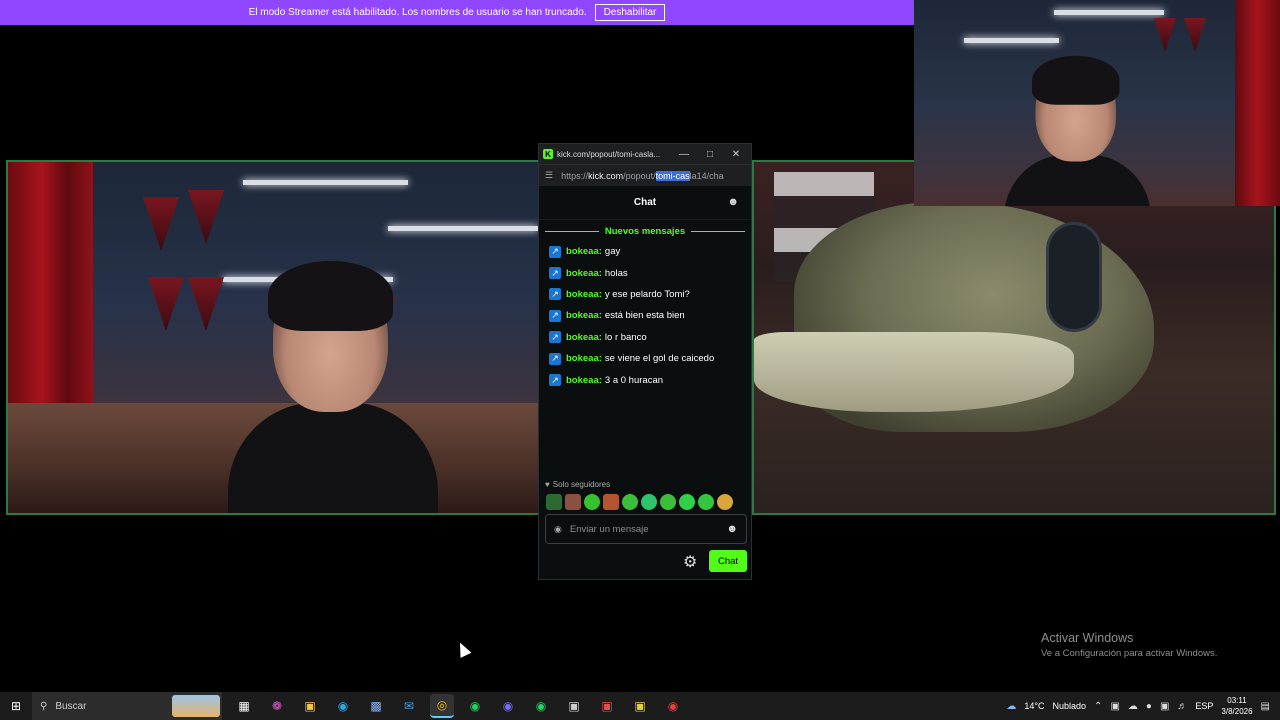  Describe the element at coordinates (645, 203) in the screenshot. I see `chat-header: Chat ☻` at that location.